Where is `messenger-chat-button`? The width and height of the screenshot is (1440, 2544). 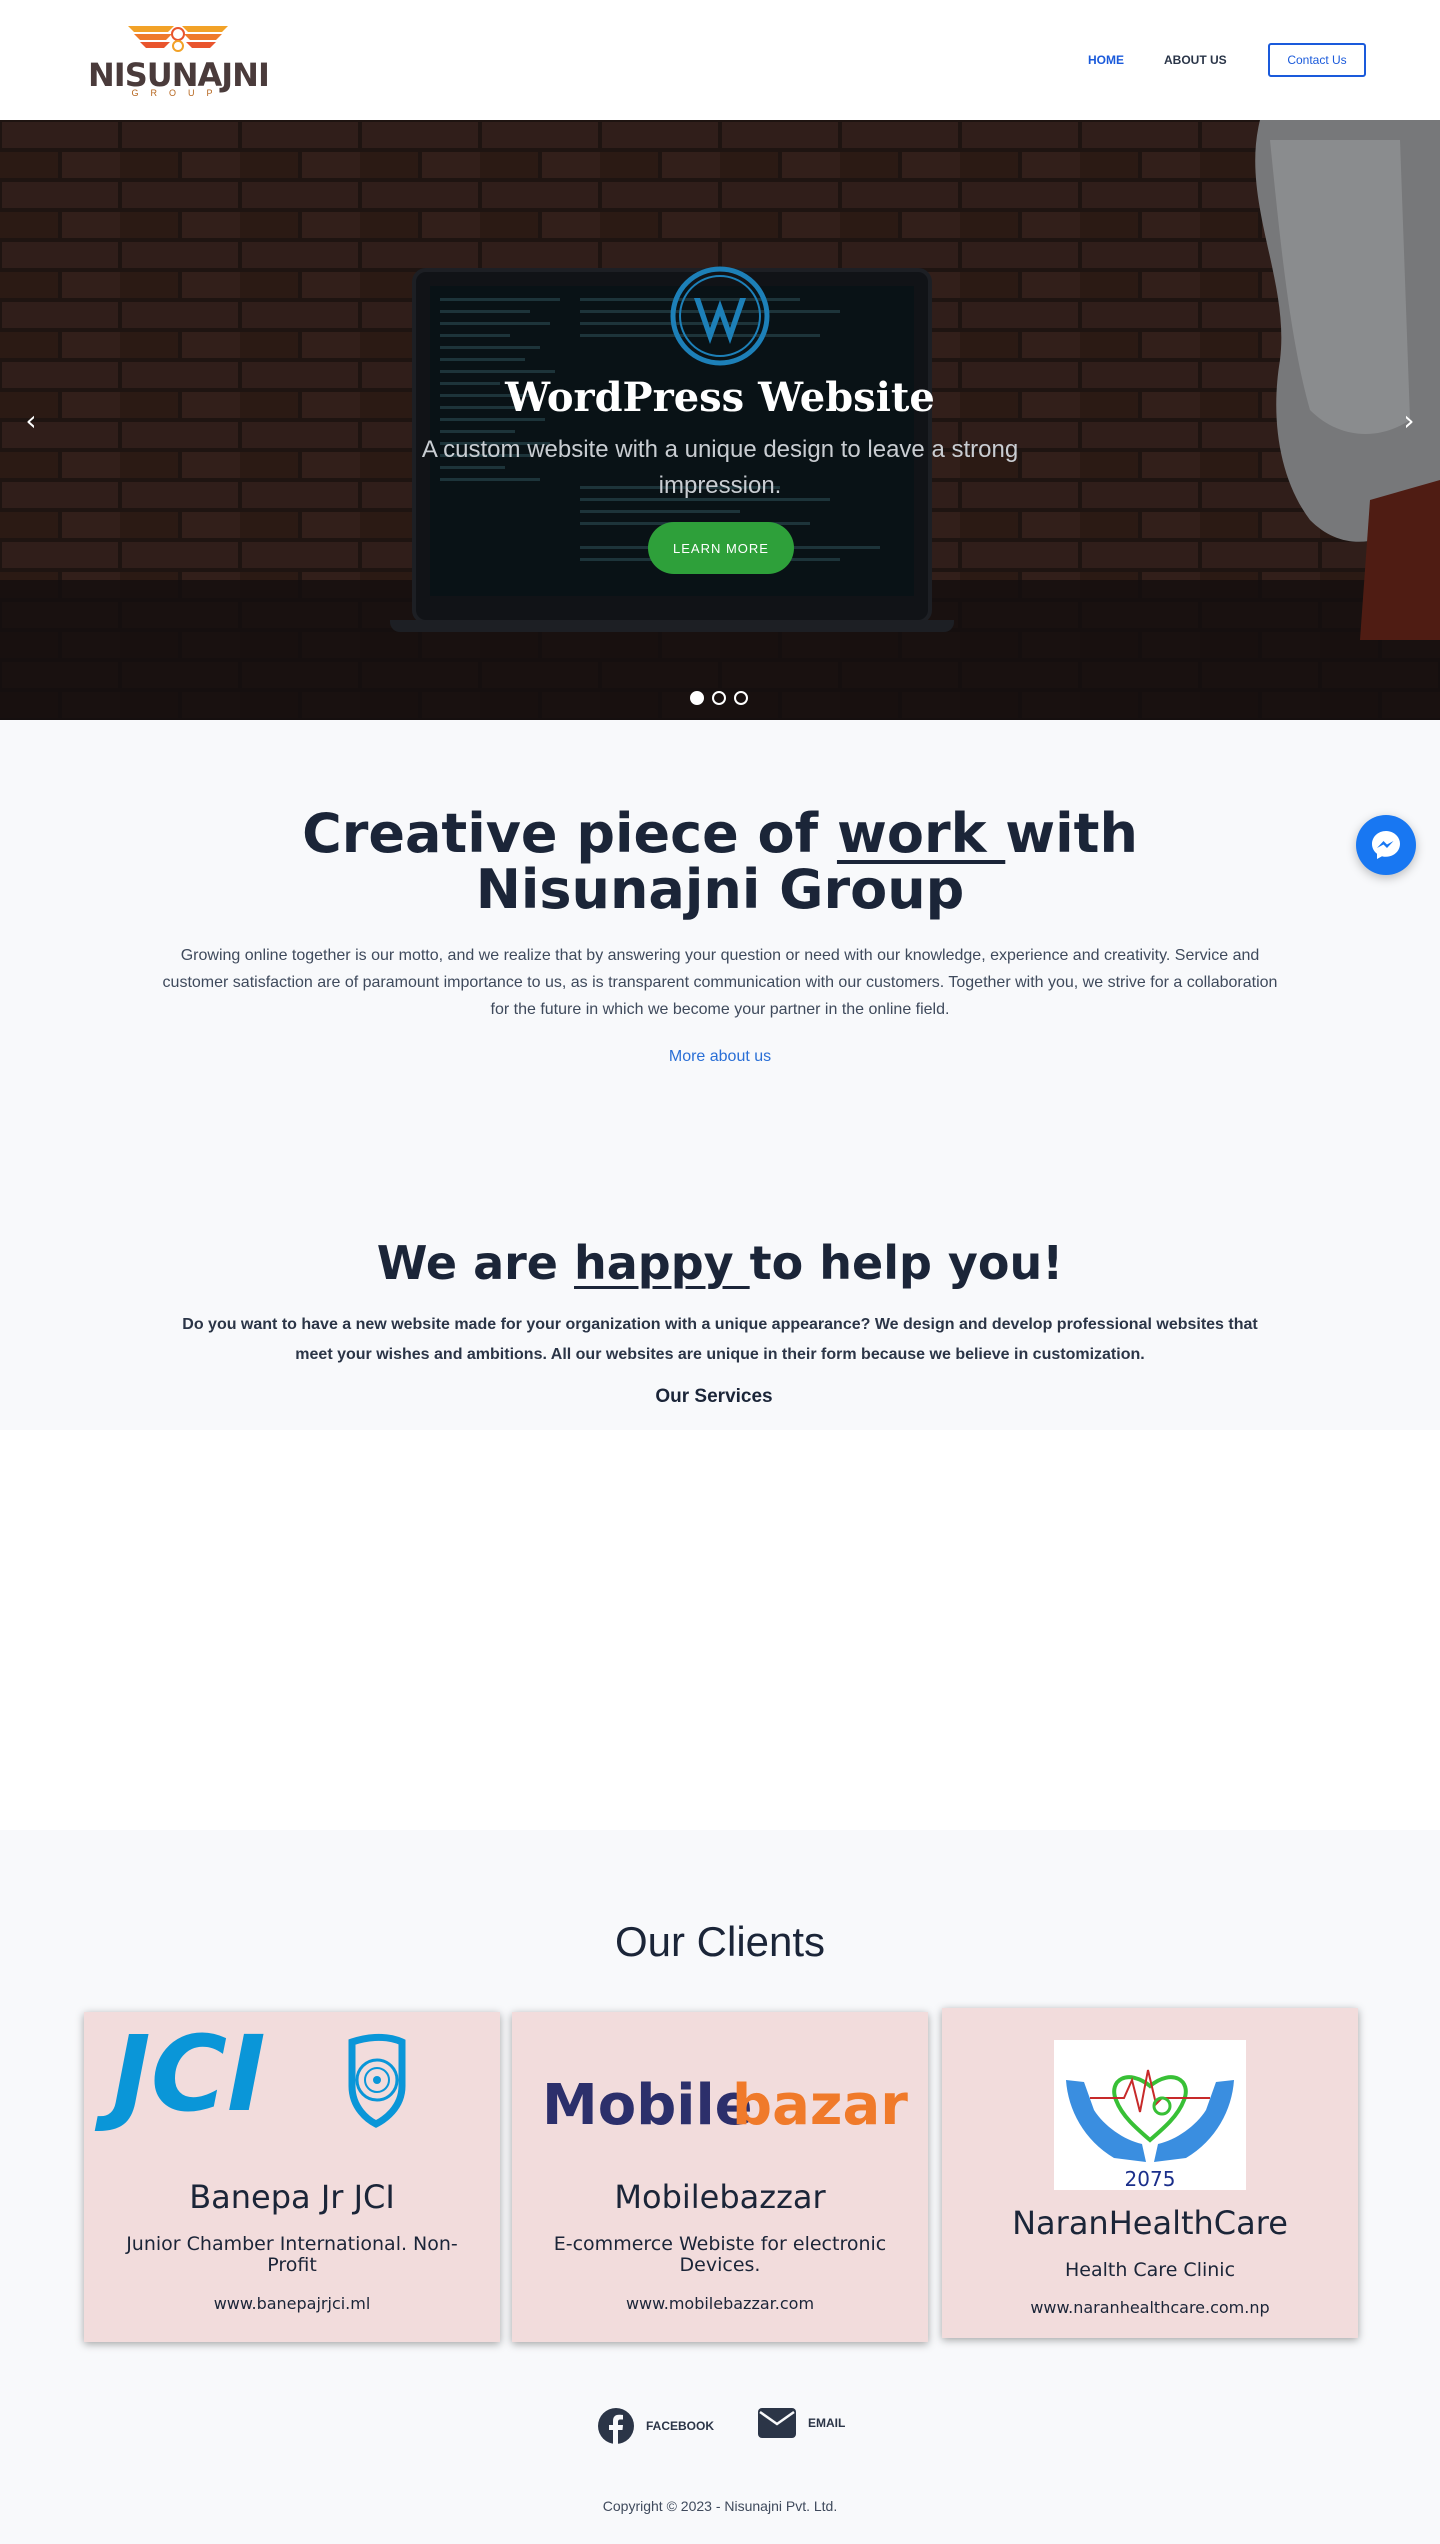 messenger-chat-button is located at coordinates (1386, 845).